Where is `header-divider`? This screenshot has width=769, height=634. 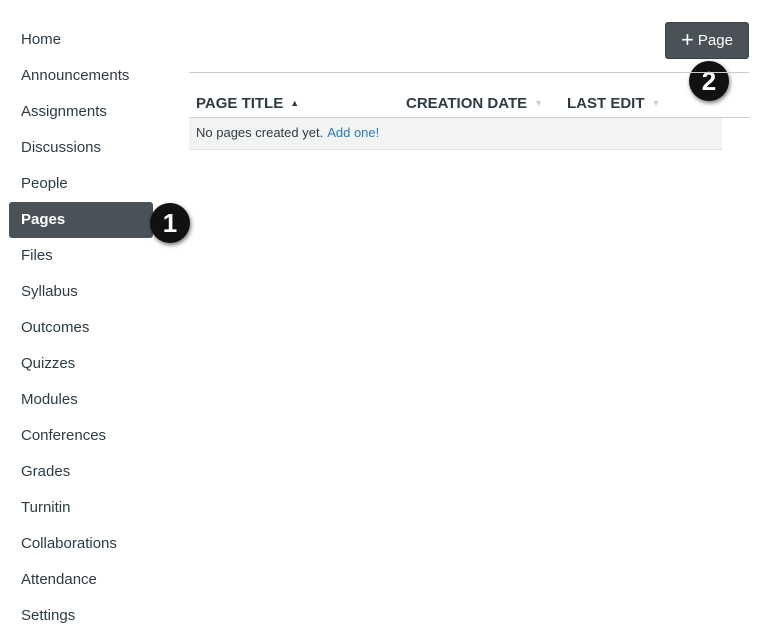
header-divider is located at coordinates (469, 72).